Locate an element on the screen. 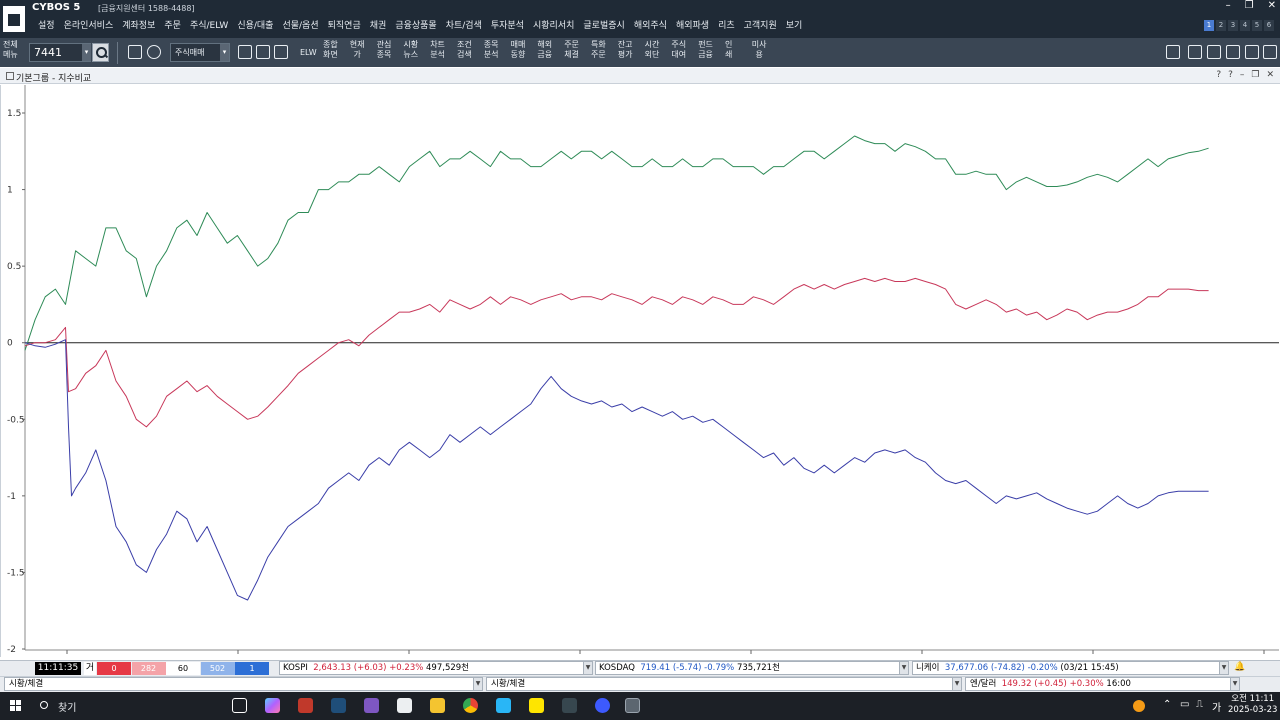 The height and width of the screenshot is (720, 1280). quick-button: 인쇄 is located at coordinates (728, 50).